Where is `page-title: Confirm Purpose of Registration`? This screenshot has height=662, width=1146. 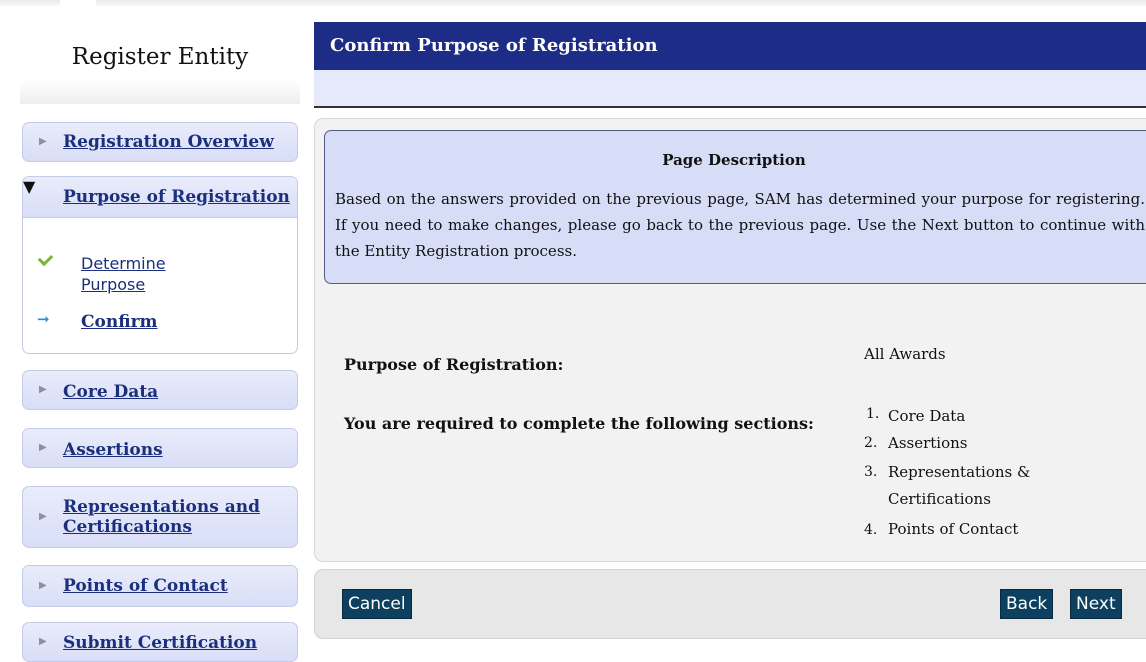 page-title: Confirm Purpose of Registration is located at coordinates (494, 45).